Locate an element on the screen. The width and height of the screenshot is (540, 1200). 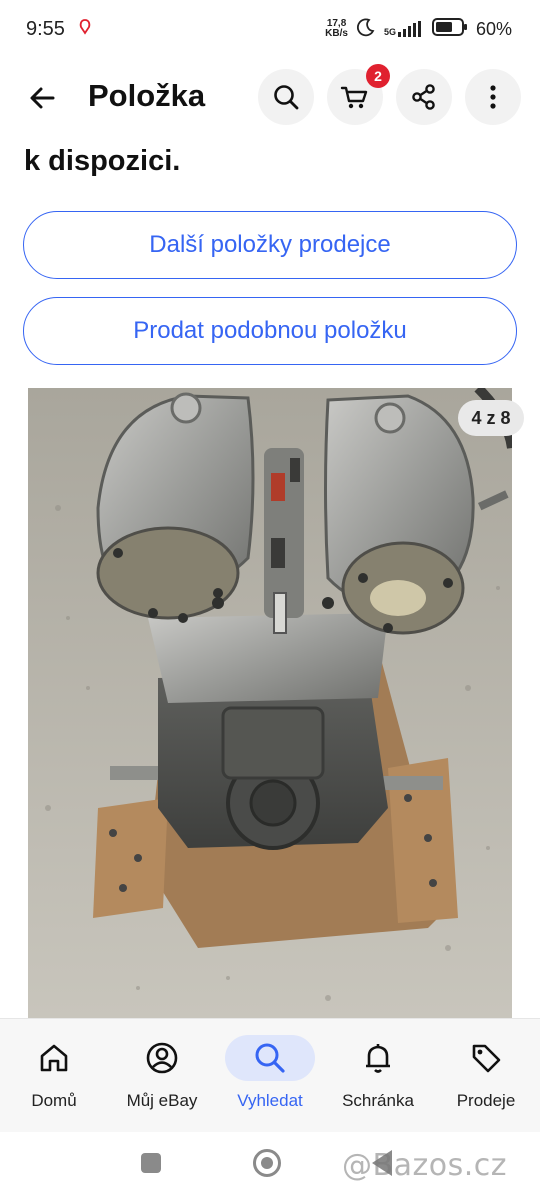
net-speed: 17,8 KB/s is located at coordinates (336, 29).